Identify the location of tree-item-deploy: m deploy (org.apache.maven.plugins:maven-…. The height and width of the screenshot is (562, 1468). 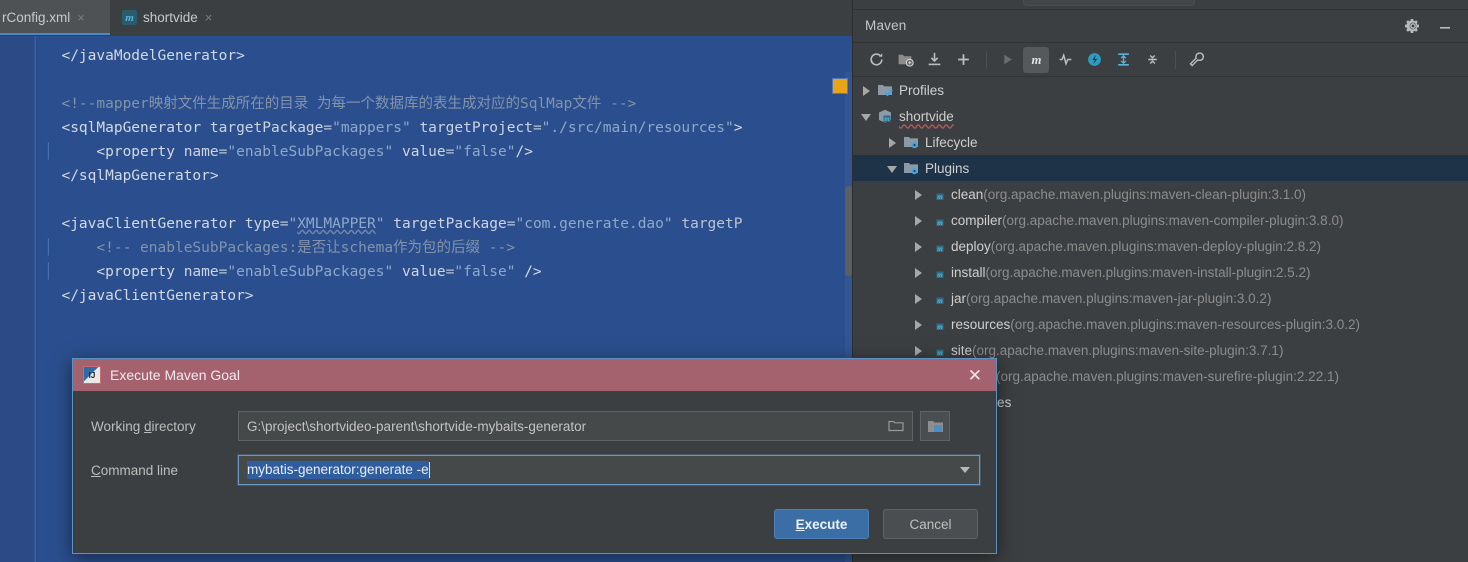
(1160, 246).